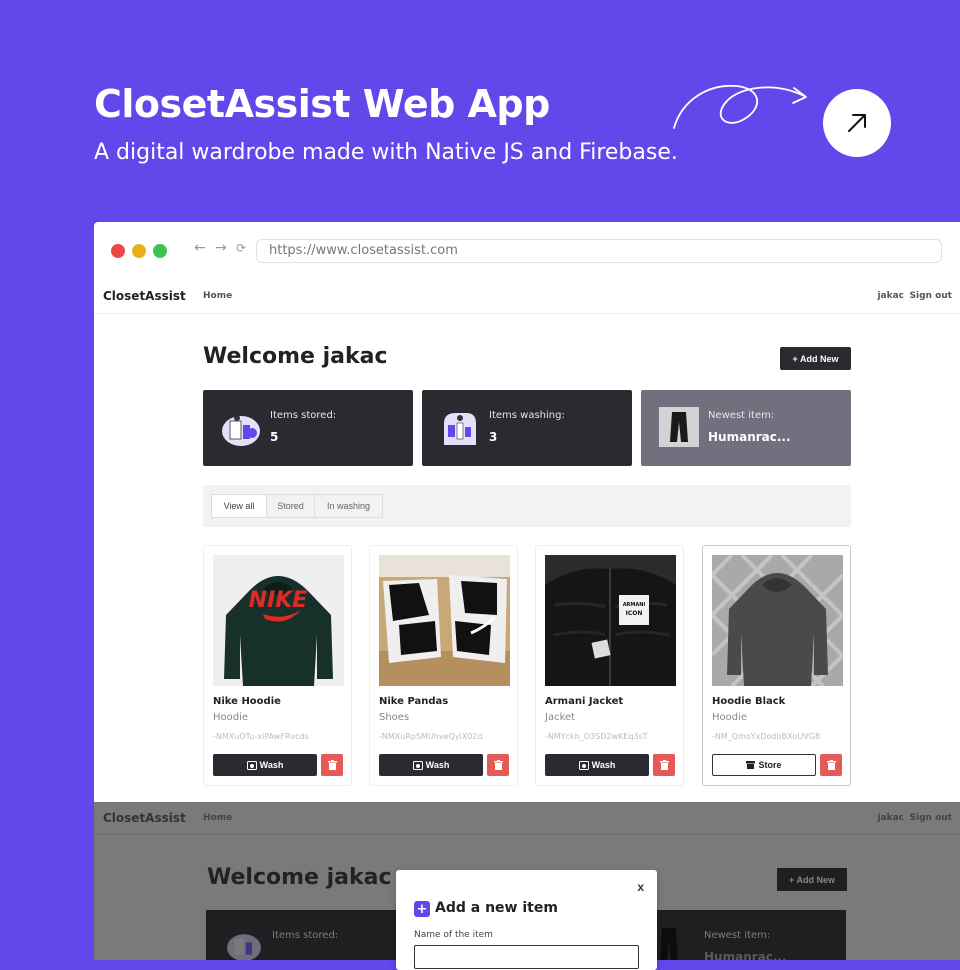 This screenshot has height=970, width=960. I want to click on stat-label: Items washing:, so click(527, 415).